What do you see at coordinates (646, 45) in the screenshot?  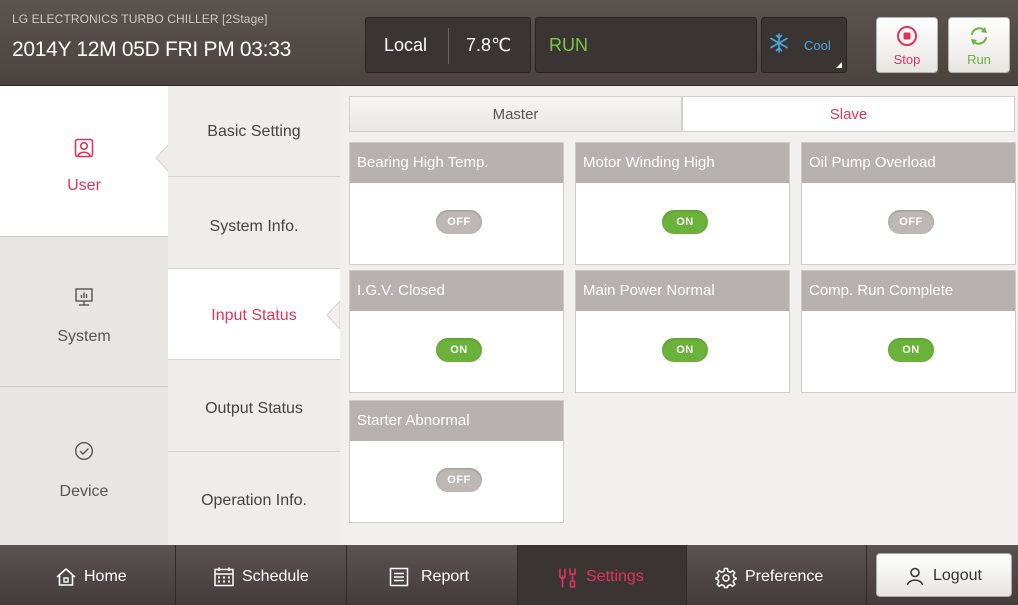 I see `run-status-panel: RUN` at bounding box center [646, 45].